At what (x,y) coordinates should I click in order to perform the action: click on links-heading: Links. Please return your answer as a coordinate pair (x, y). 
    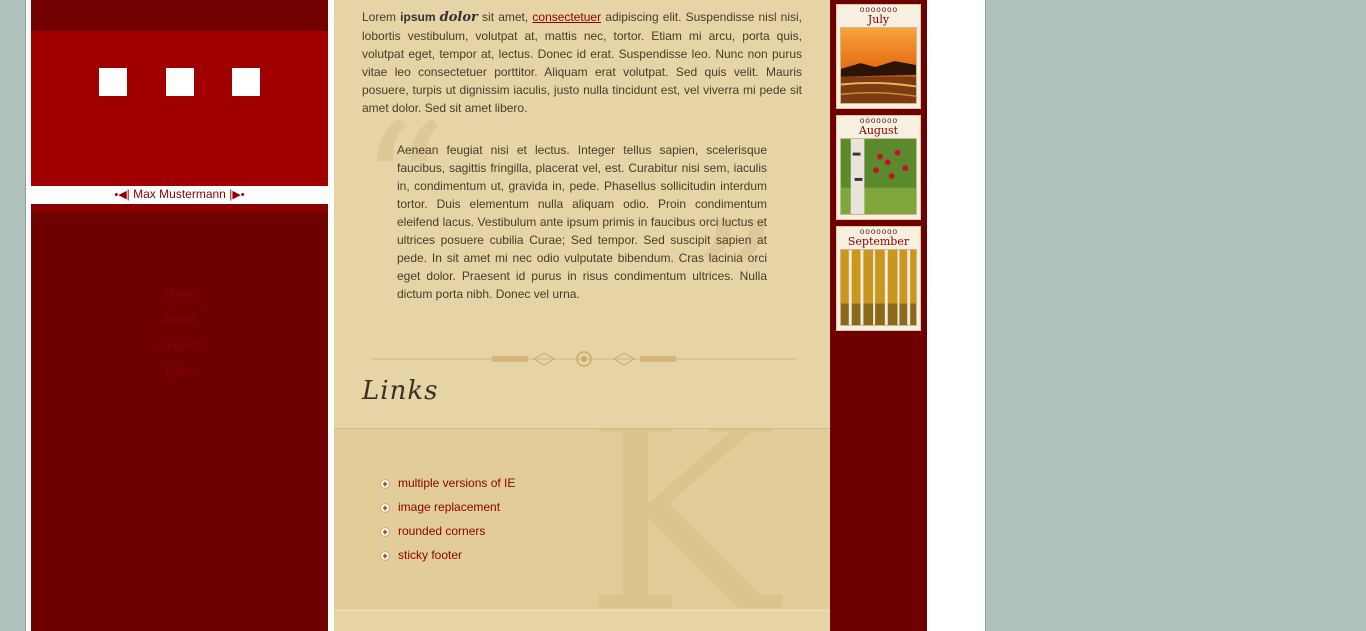
    Looking at the image, I should click on (400, 391).